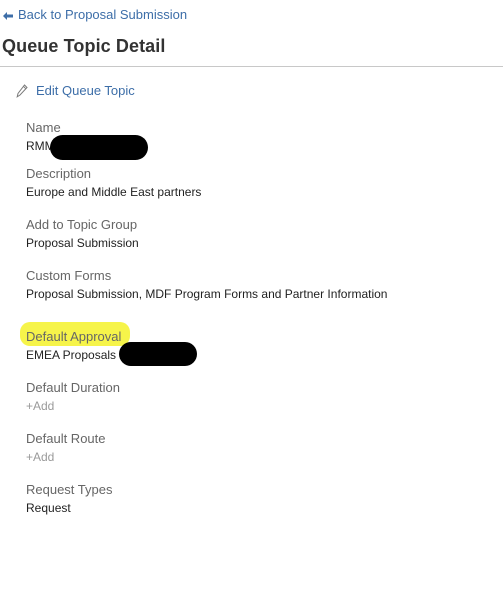 The image size is (503, 590). What do you see at coordinates (114, 192) in the screenshot?
I see `description-value: Europe and Middle East partners` at bounding box center [114, 192].